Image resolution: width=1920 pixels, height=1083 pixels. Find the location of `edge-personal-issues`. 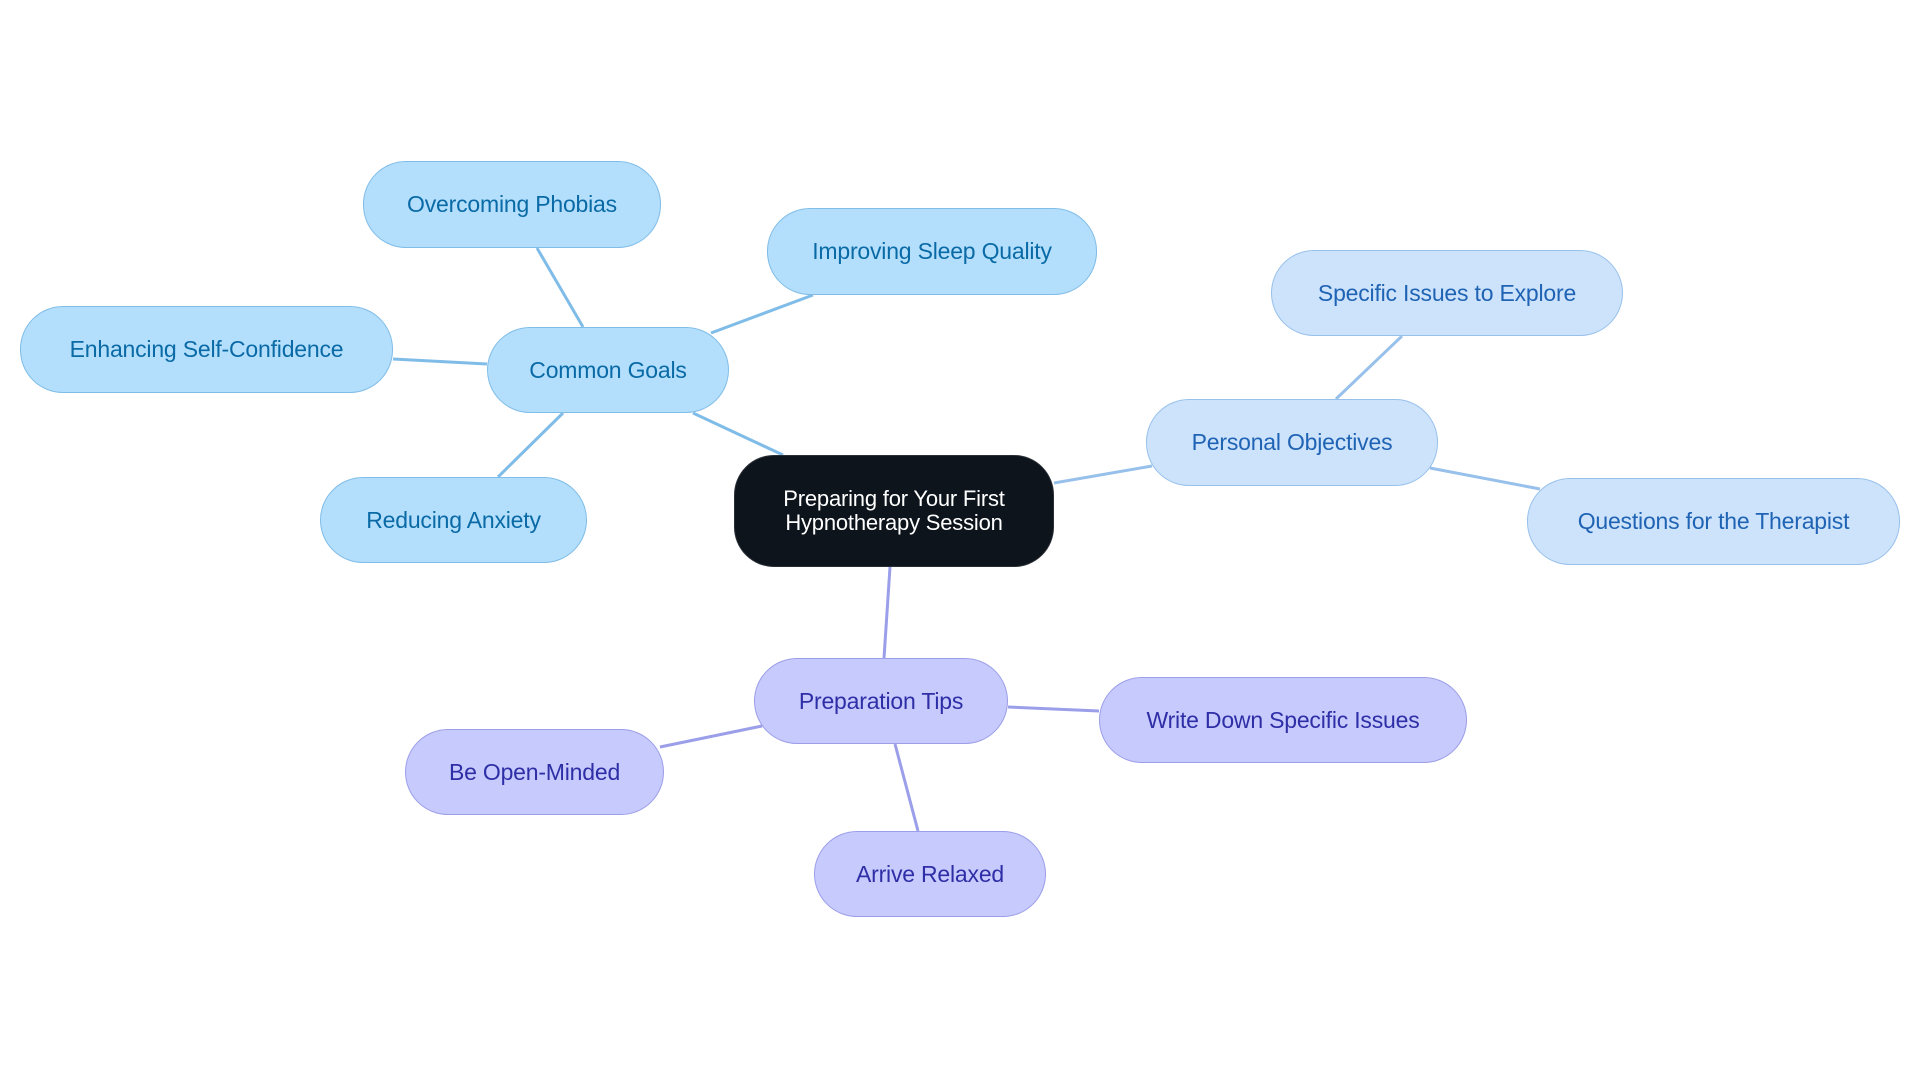

edge-personal-issues is located at coordinates (1369, 367).